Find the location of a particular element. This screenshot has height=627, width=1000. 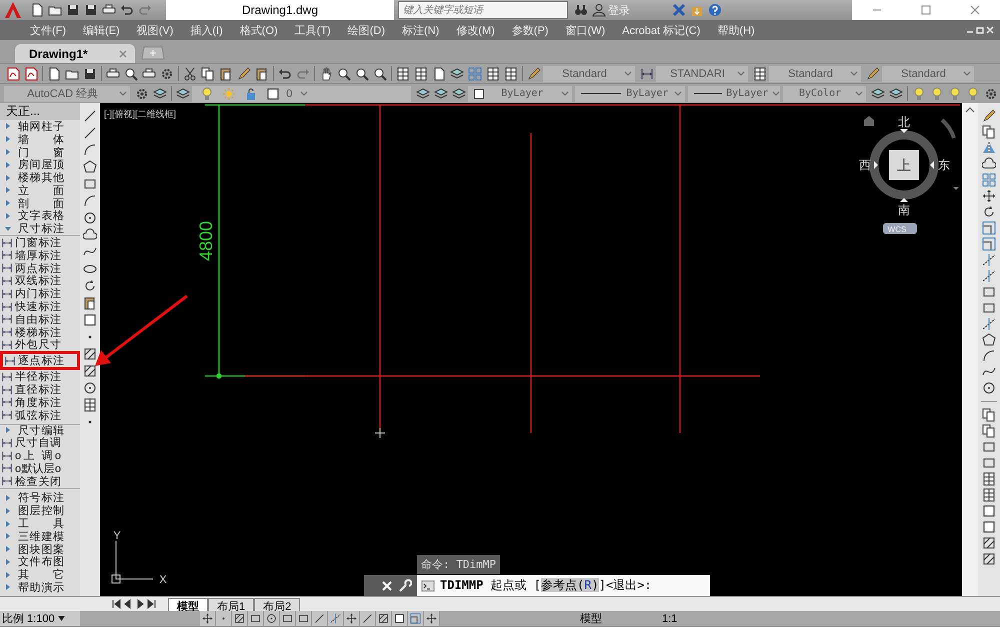

menu-item: 绘图(D) is located at coordinates (366, 30).